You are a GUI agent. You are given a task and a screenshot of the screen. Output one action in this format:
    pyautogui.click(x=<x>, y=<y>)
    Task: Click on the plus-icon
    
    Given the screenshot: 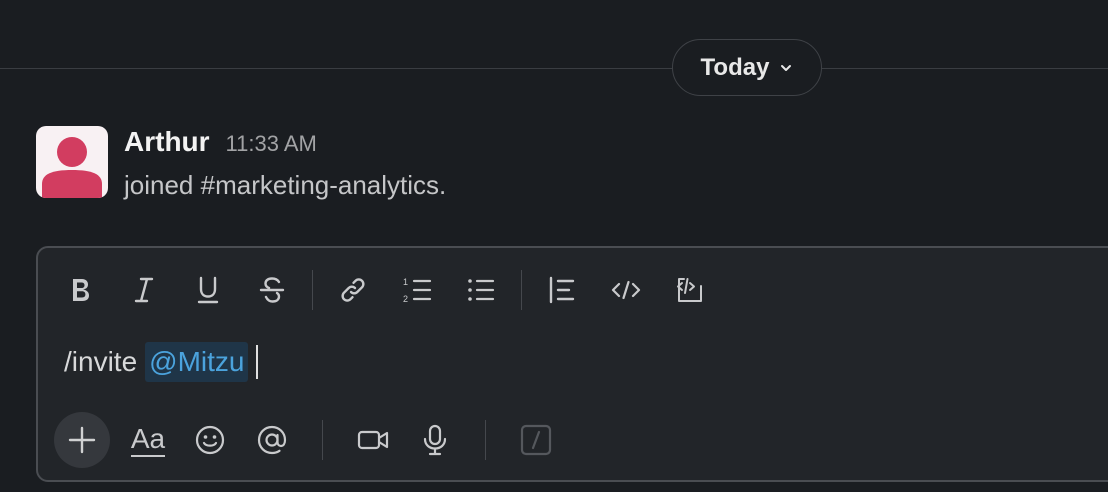 What is the action you would take?
    pyautogui.click(x=82, y=440)
    